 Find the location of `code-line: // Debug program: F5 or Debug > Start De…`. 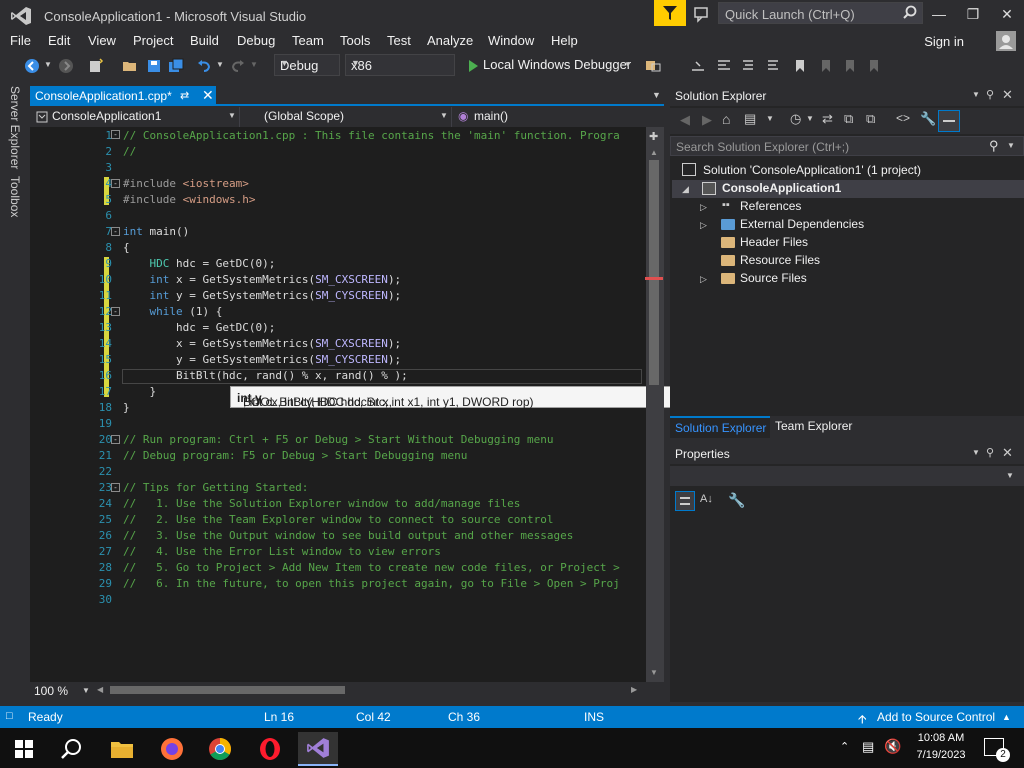

code-line: // Debug program: F5 or Debug > Start De… is located at coordinates (295, 455).